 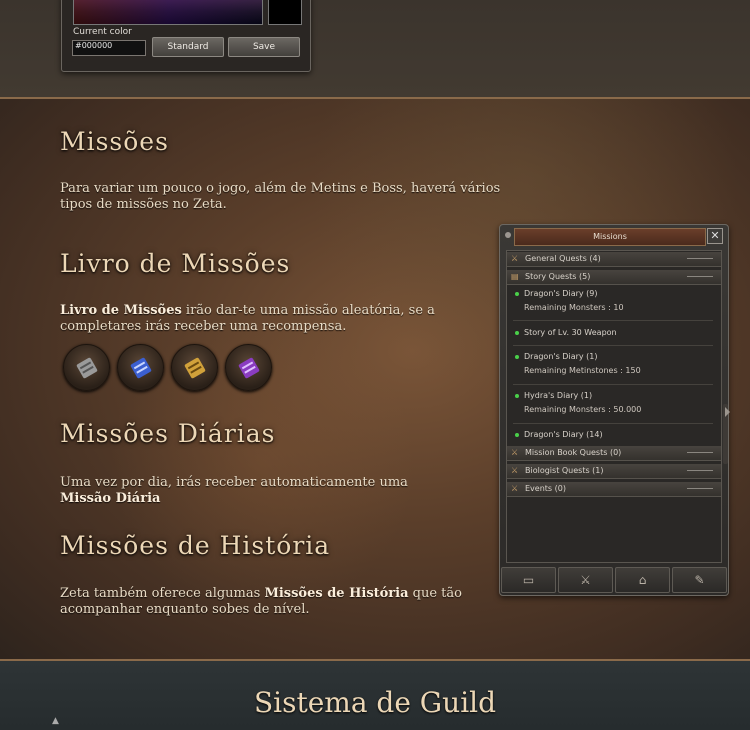 What do you see at coordinates (188, 47) in the screenshot?
I see `standard-button: Standard` at bounding box center [188, 47].